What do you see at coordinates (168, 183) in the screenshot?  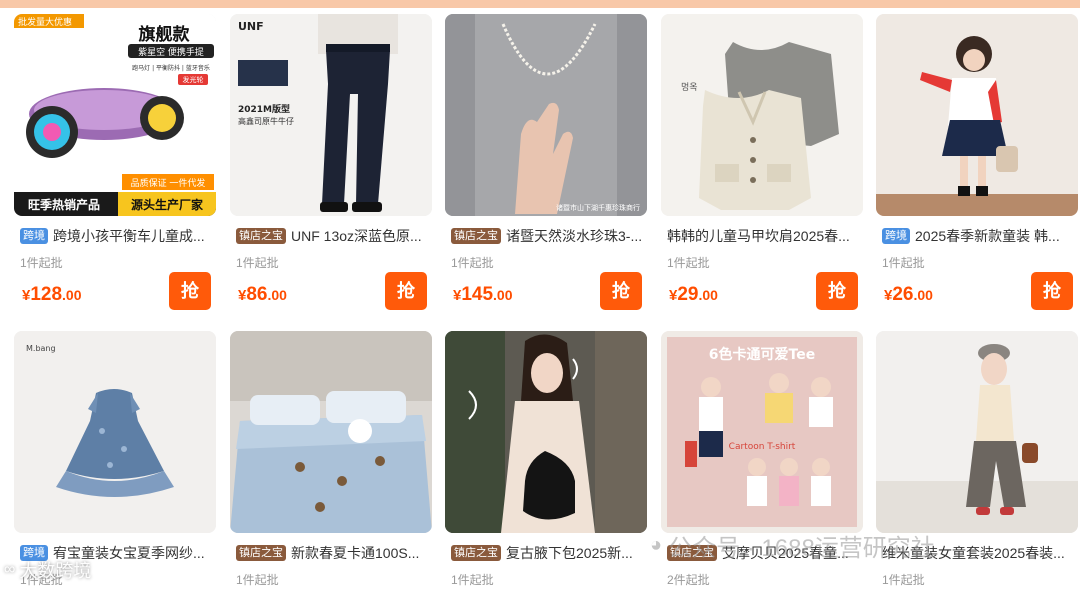 I see `svg-text: 品质保证 一件代发` at bounding box center [168, 183].